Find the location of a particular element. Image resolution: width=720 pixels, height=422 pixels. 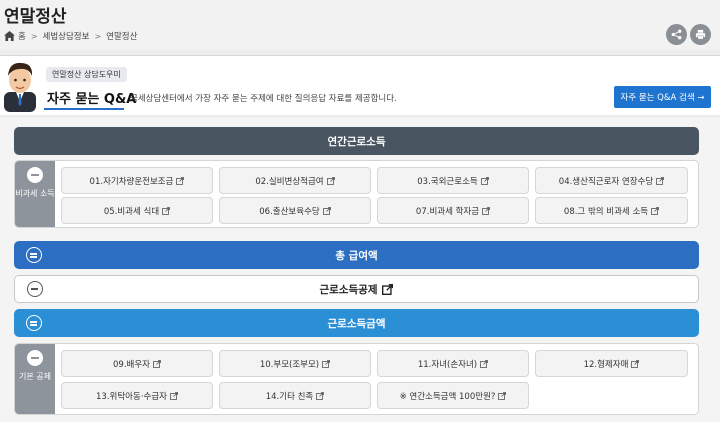

section-total-pay: 총 급여액 is located at coordinates (356, 255).